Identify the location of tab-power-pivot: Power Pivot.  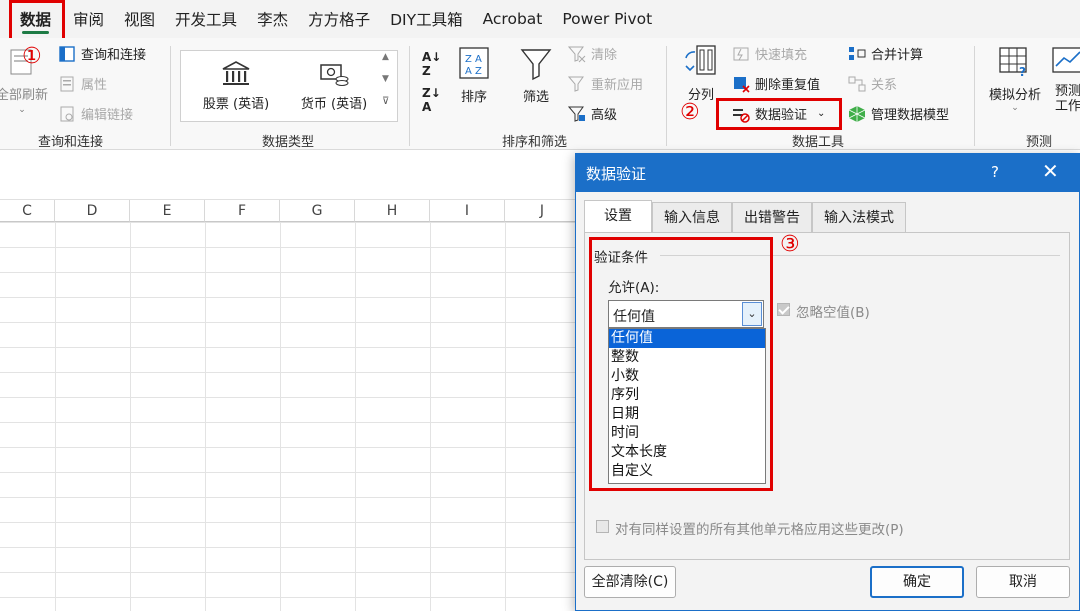
(607, 19).